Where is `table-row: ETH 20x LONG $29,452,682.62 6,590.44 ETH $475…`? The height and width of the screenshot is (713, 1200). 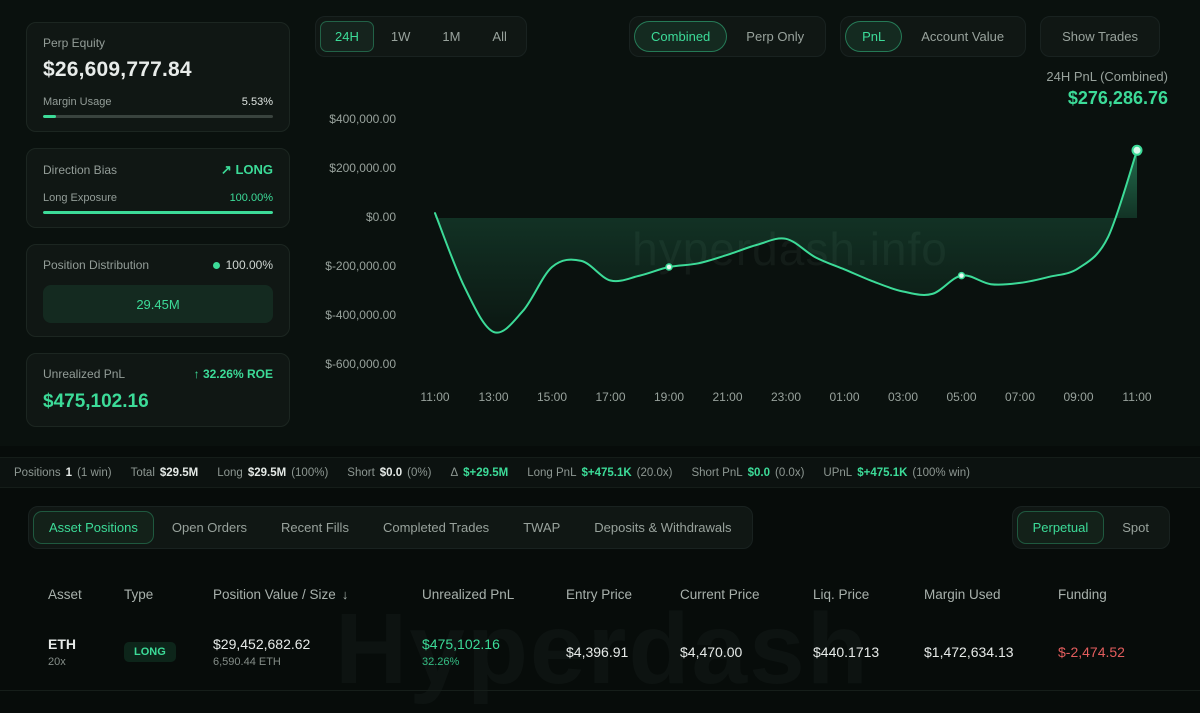 table-row: ETH 20x LONG $29,452,682.62 6,590.44 ETH $475… is located at coordinates (600, 654).